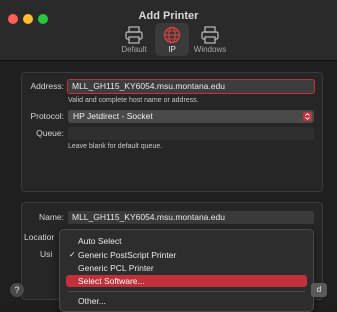  What do you see at coordinates (191, 86) in the screenshot?
I see `address-field: MLL_GH115_KY6054.msu.montana.edu` at bounding box center [191, 86].